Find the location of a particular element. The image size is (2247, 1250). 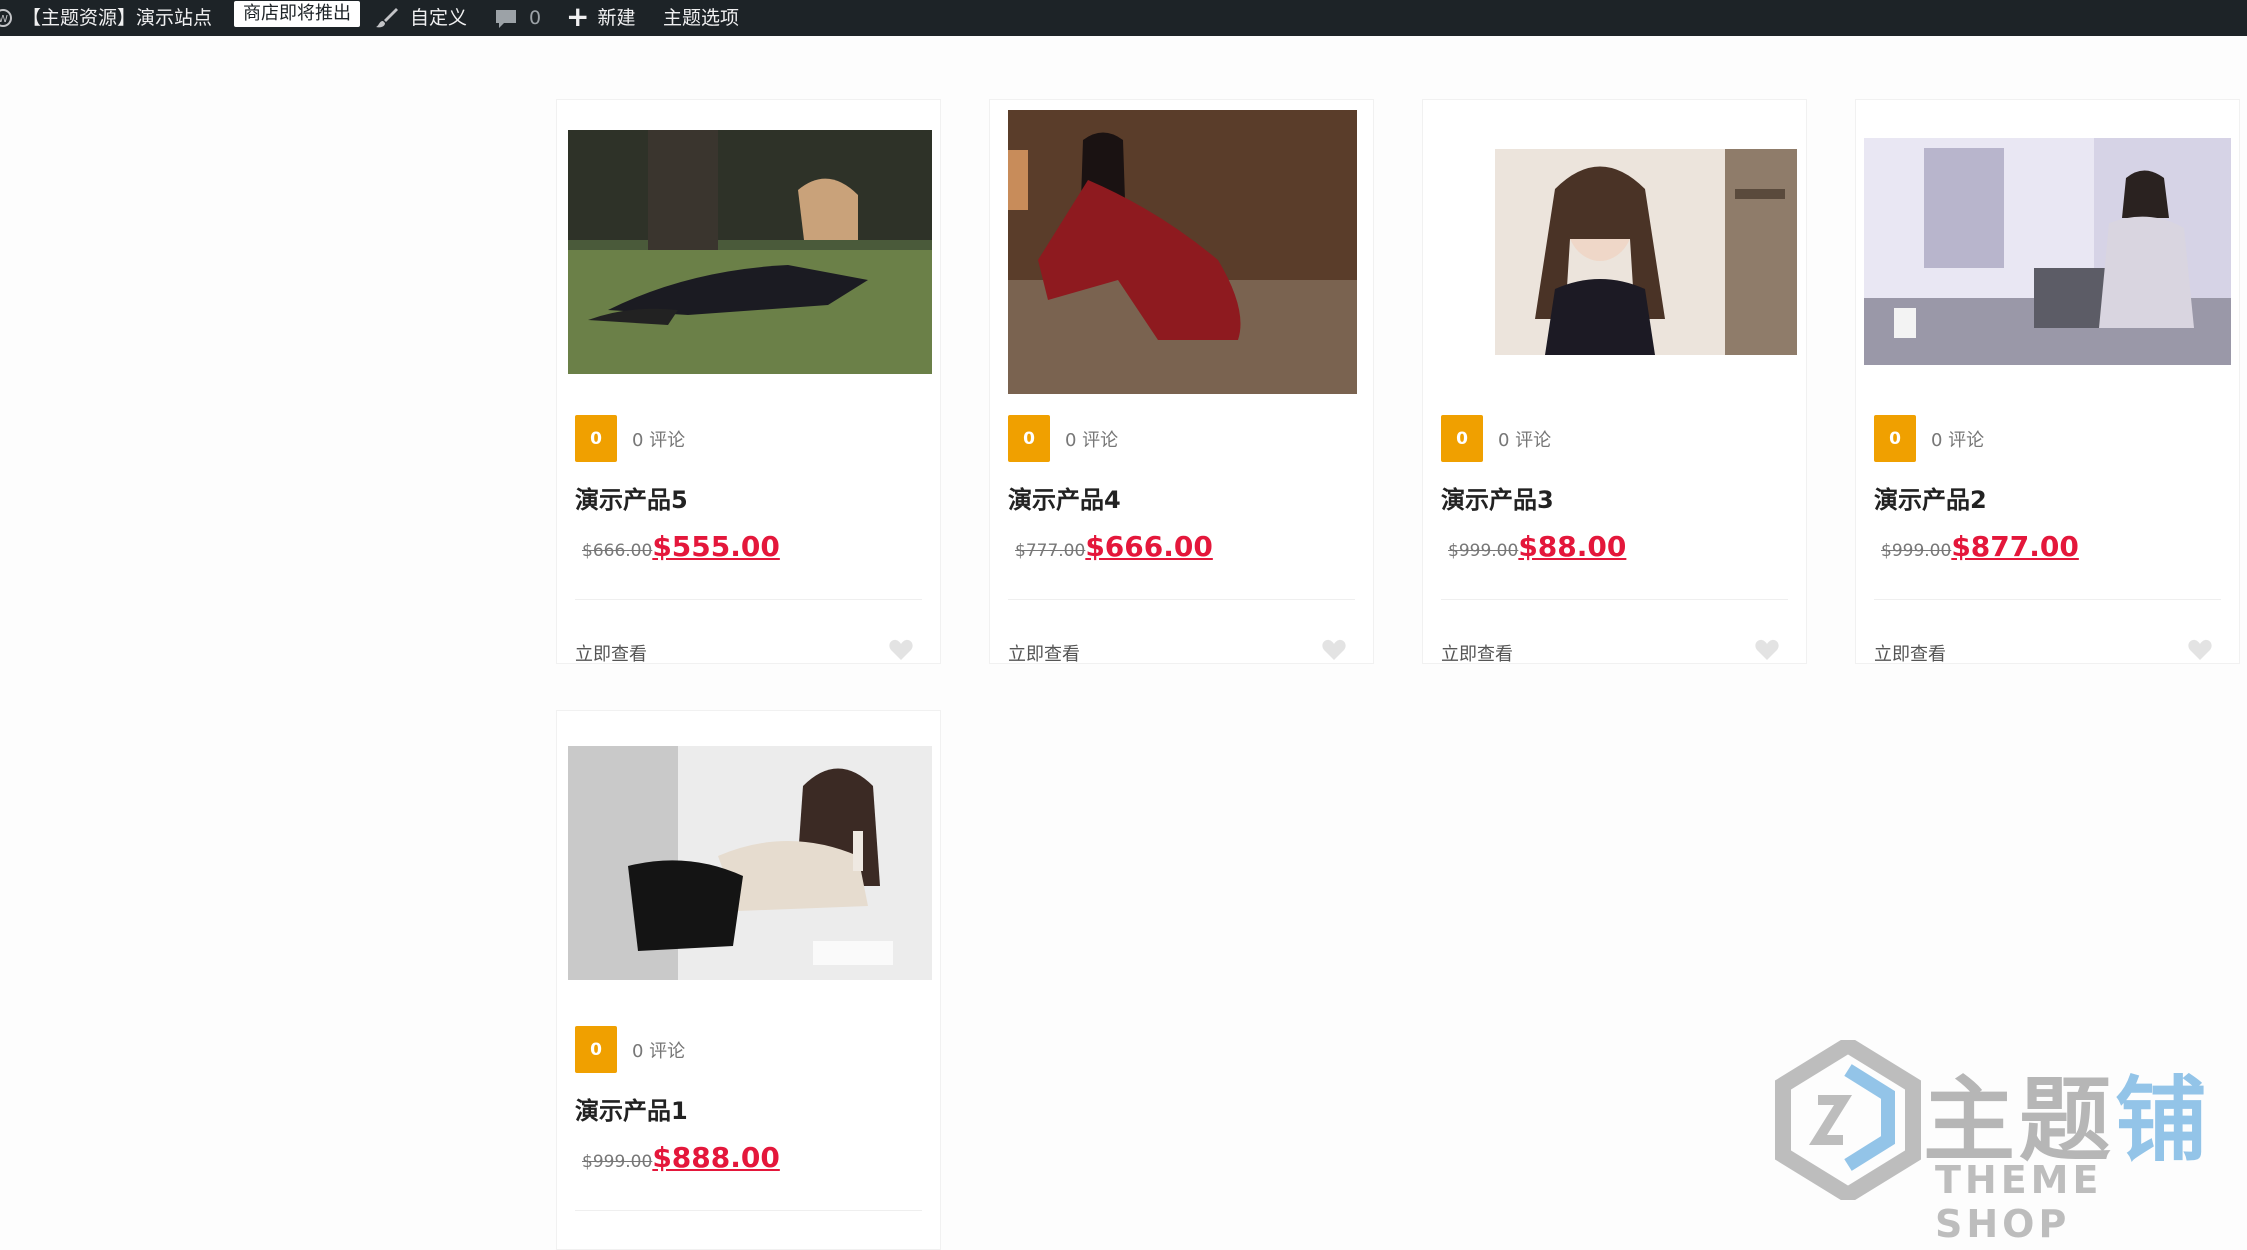

product-card: 0 0 评论 演示产品1 $999.00$888.00 is located at coordinates (748, 980).